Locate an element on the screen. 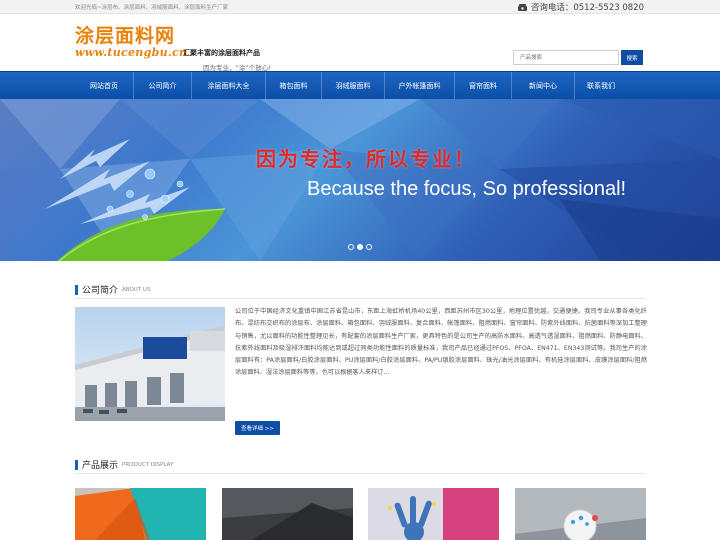 The width and height of the screenshot is (720, 540). about-title-cn: 公司简介 is located at coordinates (100, 291).